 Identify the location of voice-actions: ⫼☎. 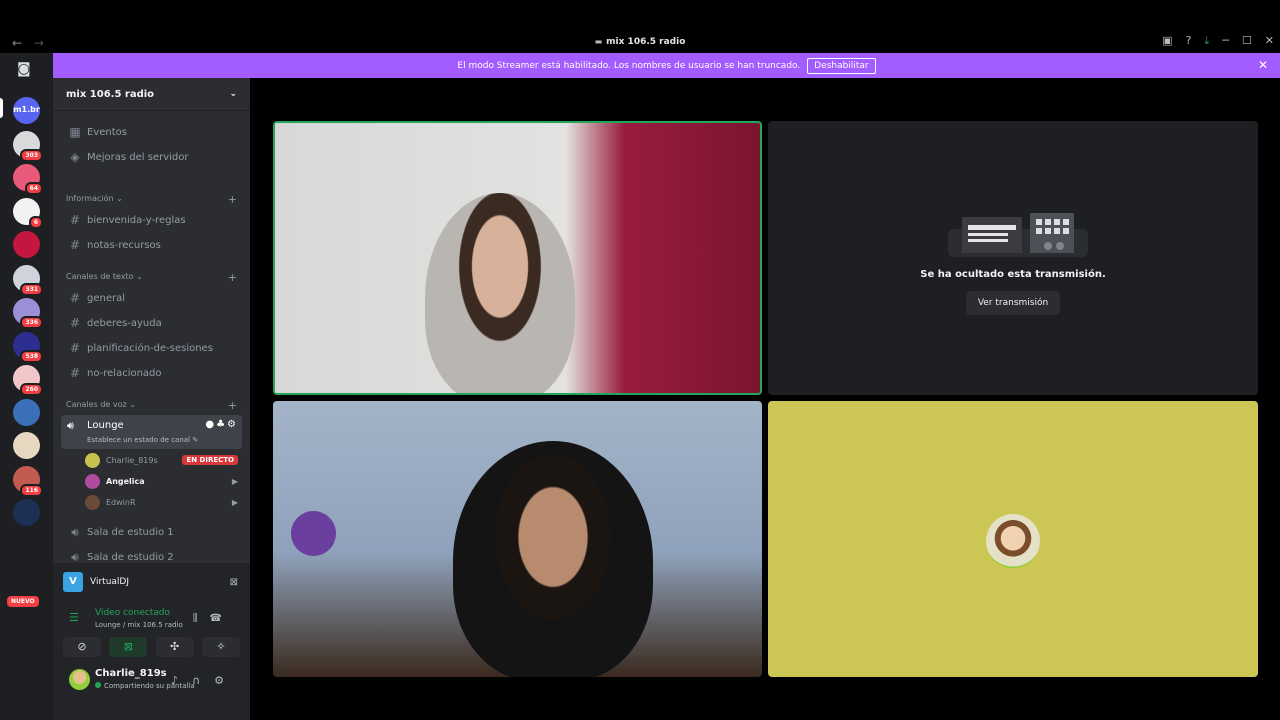
(213, 618).